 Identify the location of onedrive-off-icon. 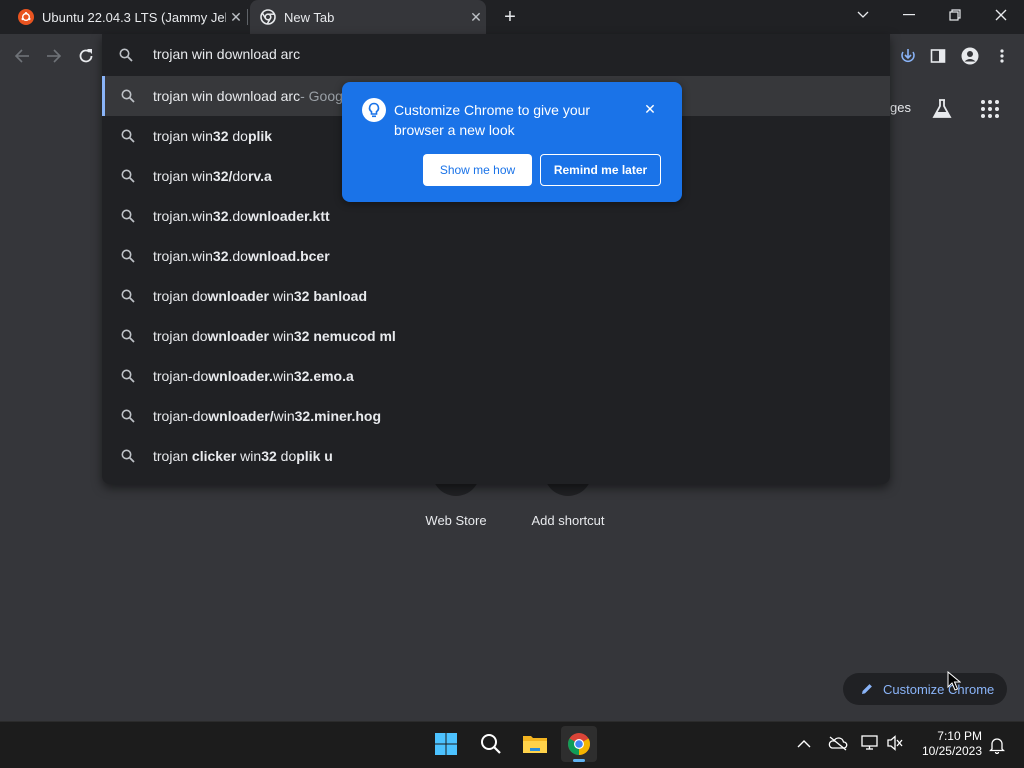
(838, 745).